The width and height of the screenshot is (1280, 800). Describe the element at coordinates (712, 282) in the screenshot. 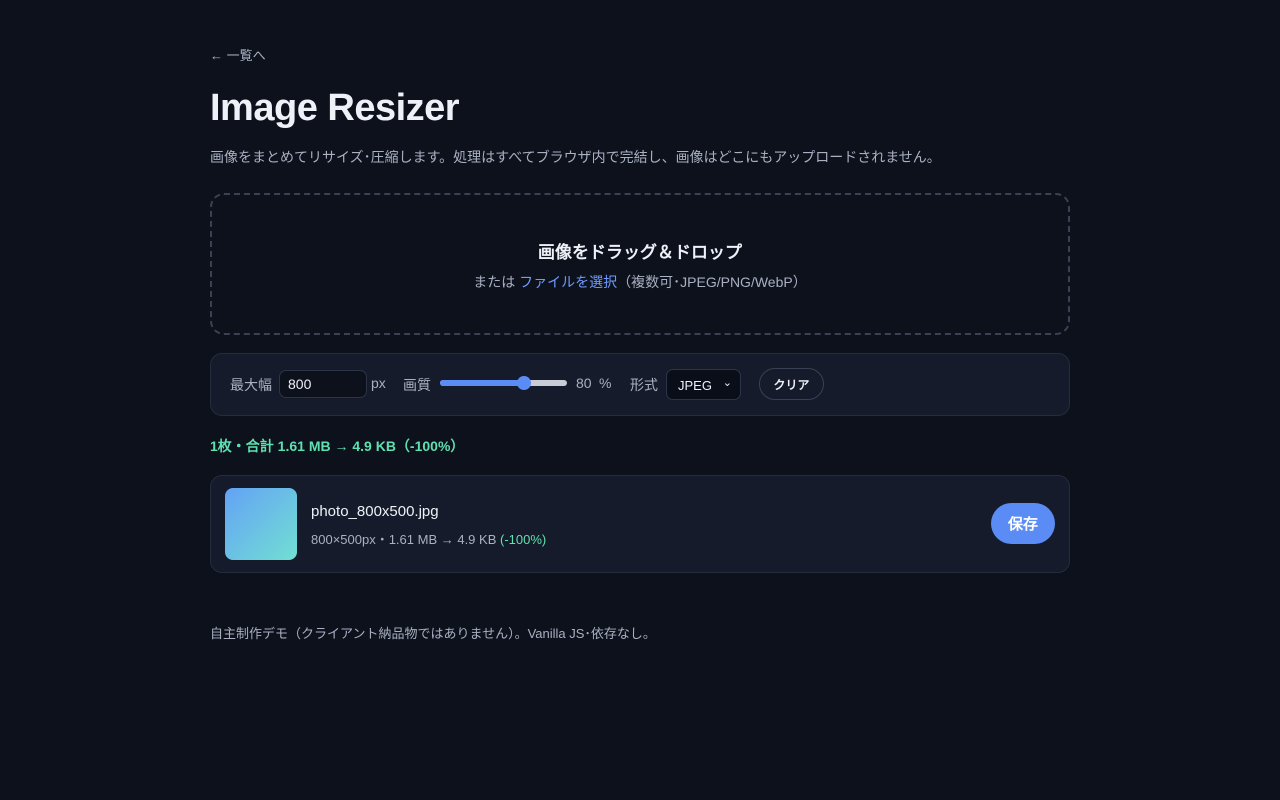

I see `drop-zone-formats: （複数可･JPEG/PNG/WebP）` at that location.